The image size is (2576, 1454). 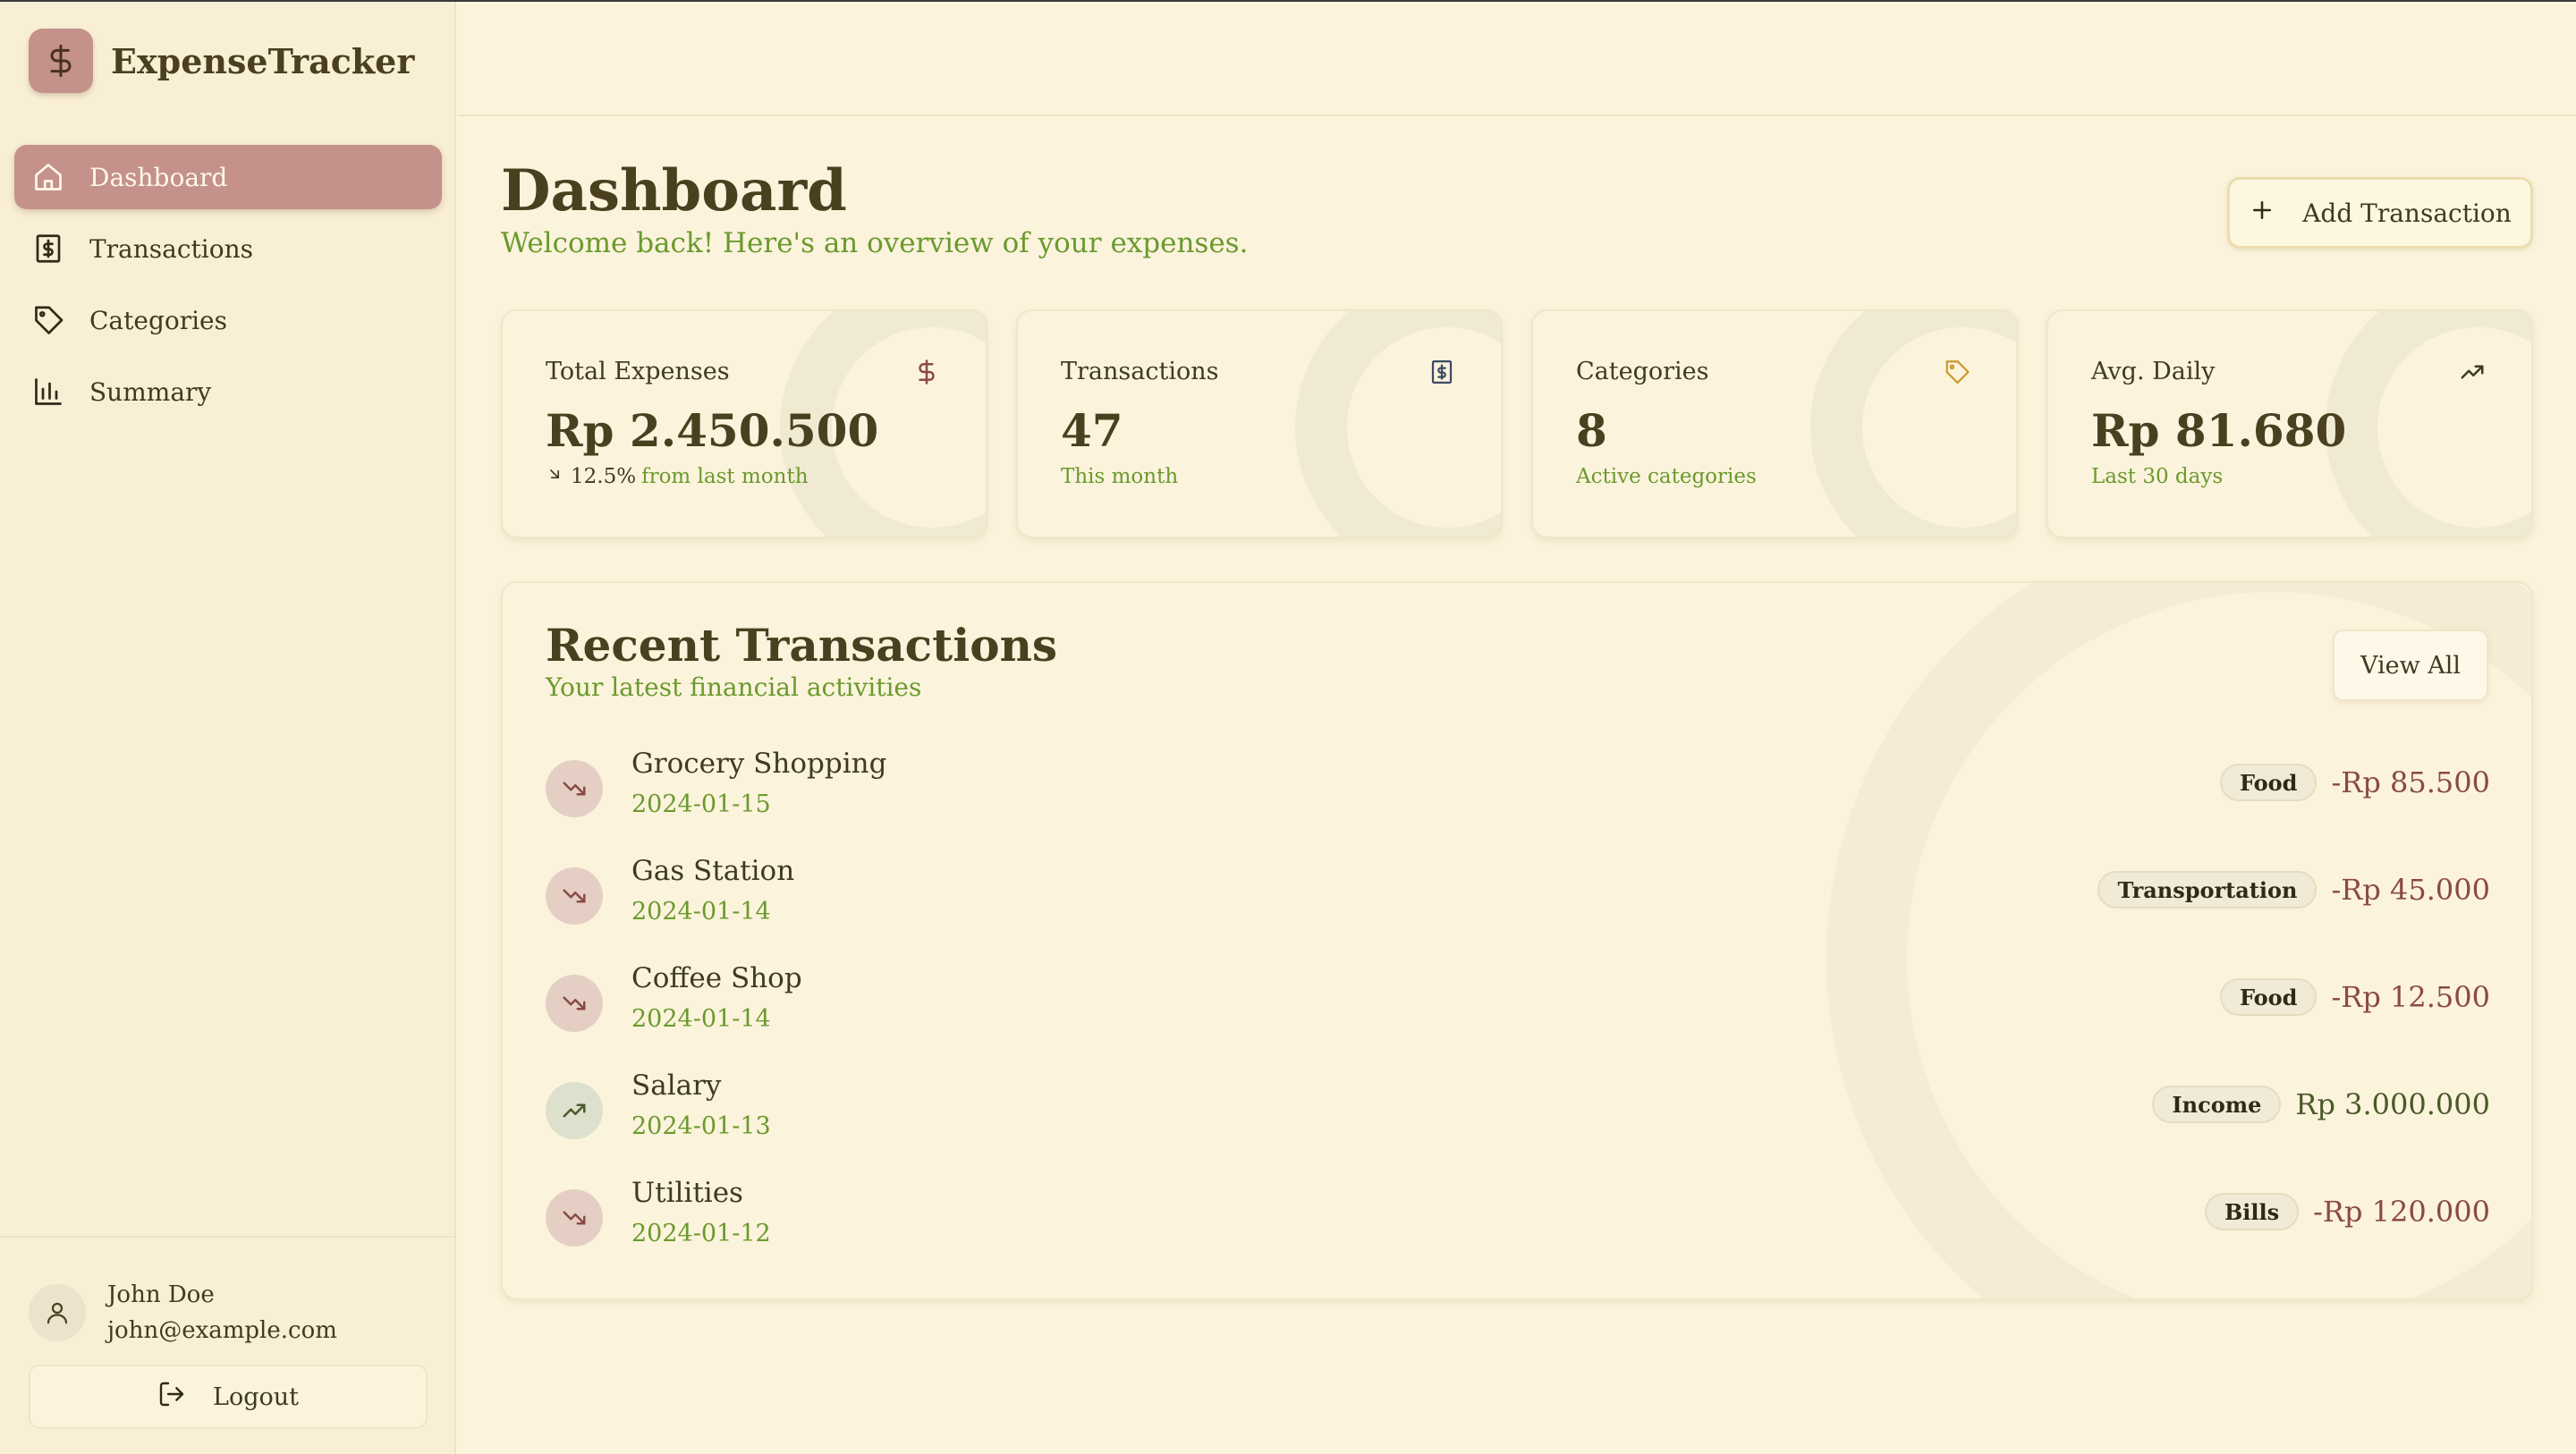 What do you see at coordinates (701, 804) in the screenshot?
I see `transaction-date: 2024-01-15` at bounding box center [701, 804].